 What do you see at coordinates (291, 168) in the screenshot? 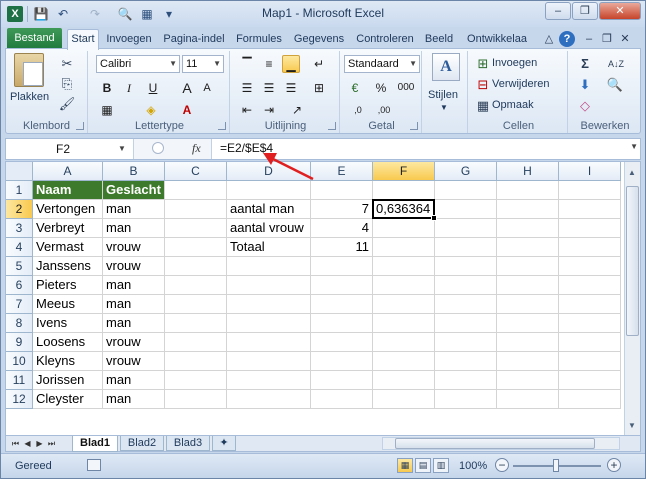
I see `annotation-arrow-line` at bounding box center [291, 168].